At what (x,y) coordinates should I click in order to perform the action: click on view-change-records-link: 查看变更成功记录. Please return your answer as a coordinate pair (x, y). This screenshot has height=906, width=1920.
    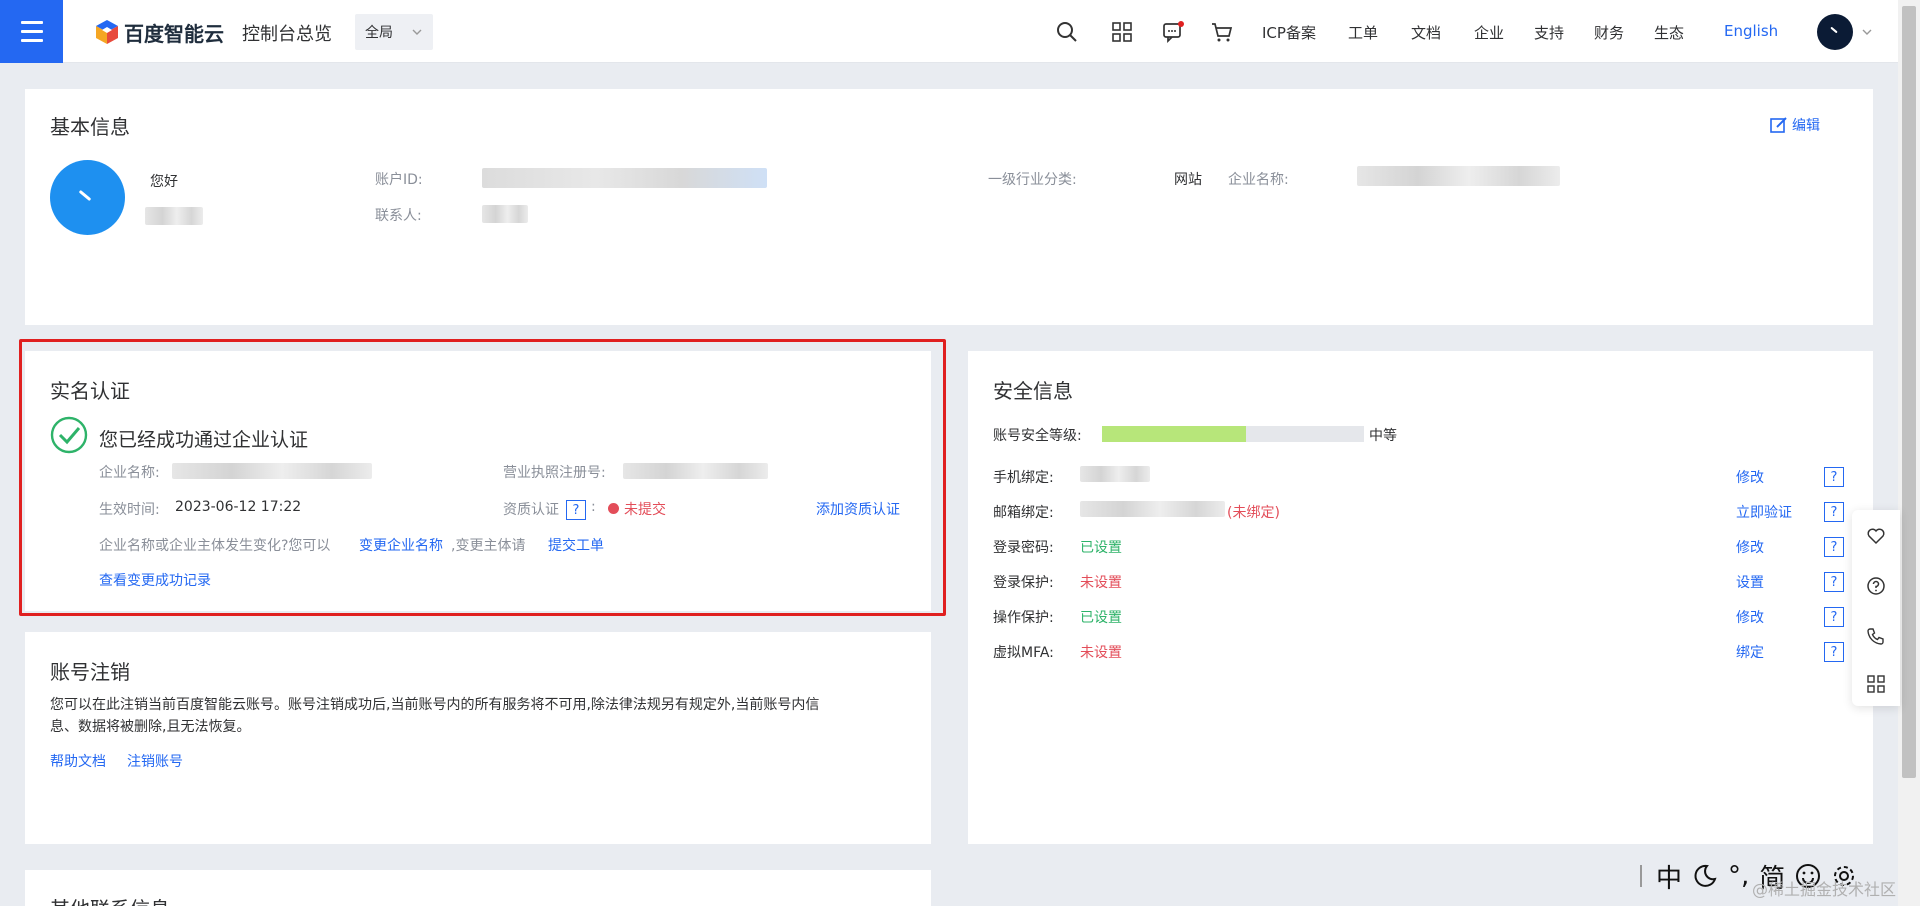
    Looking at the image, I should click on (155, 580).